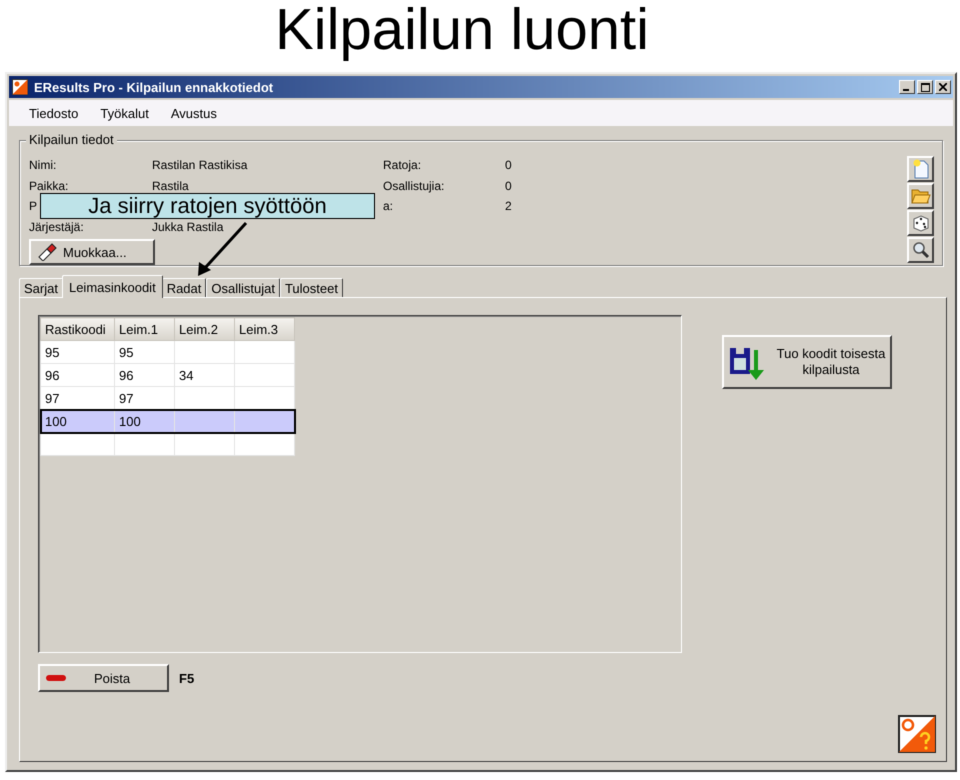  I want to click on callout-box: Ja siirry ratojen syöttöön, so click(207, 206).